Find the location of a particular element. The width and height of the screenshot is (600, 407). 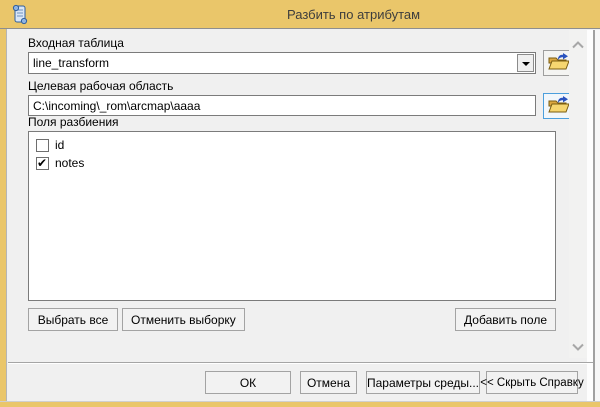

footer-separator is located at coordinates (300, 363).